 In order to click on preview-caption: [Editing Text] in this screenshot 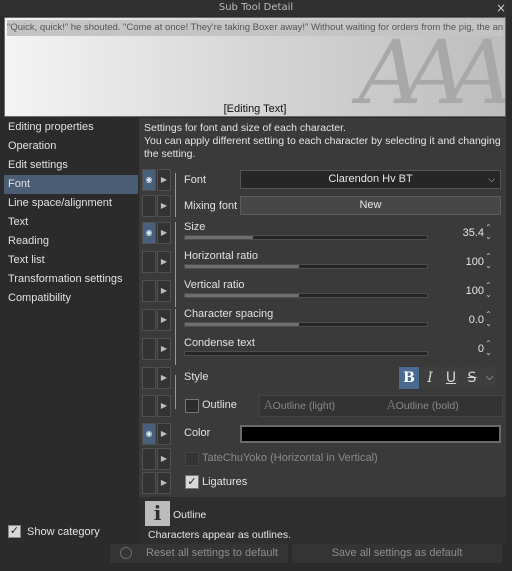, I will do `click(255, 109)`.